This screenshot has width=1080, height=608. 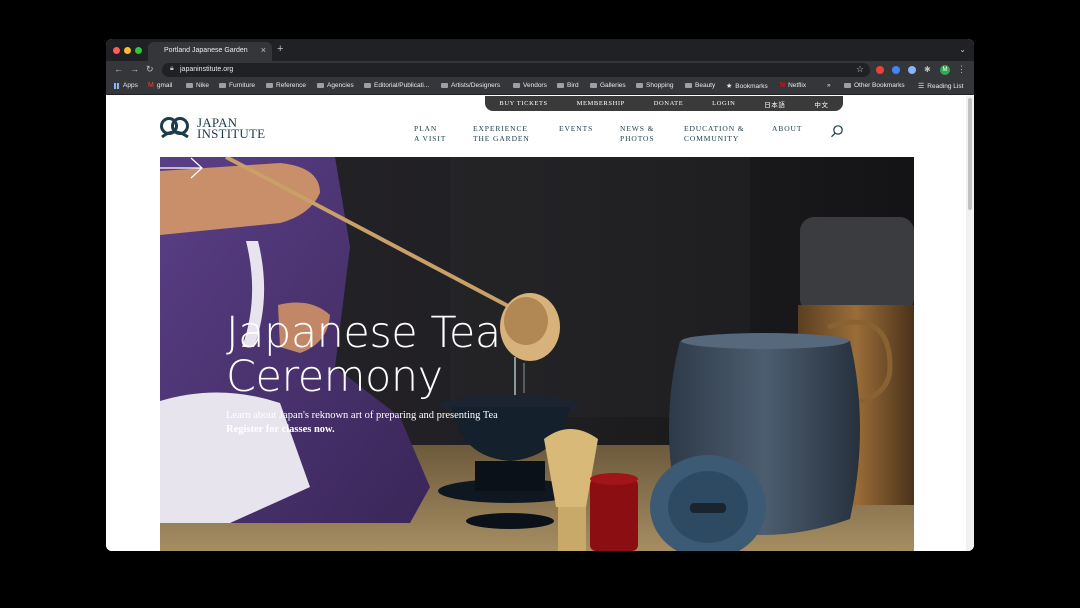 I want to click on new-tab-button: +, so click(x=280, y=49).